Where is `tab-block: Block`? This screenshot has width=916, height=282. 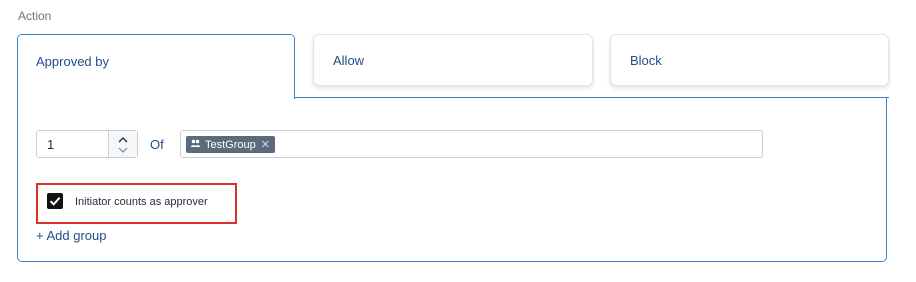
tab-block: Block is located at coordinates (749, 60).